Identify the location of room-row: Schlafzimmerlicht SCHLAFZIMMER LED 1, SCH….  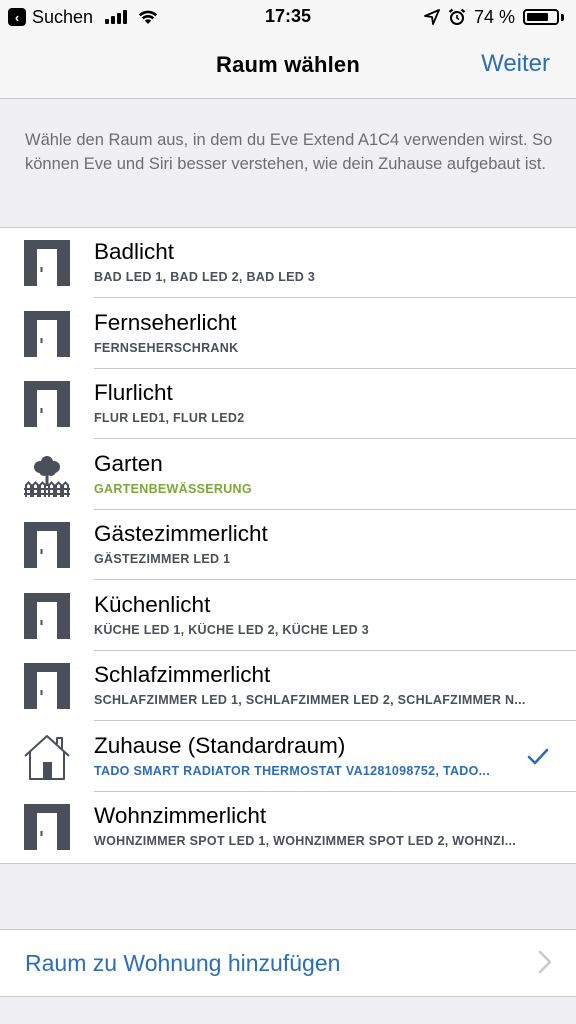
(288, 686).